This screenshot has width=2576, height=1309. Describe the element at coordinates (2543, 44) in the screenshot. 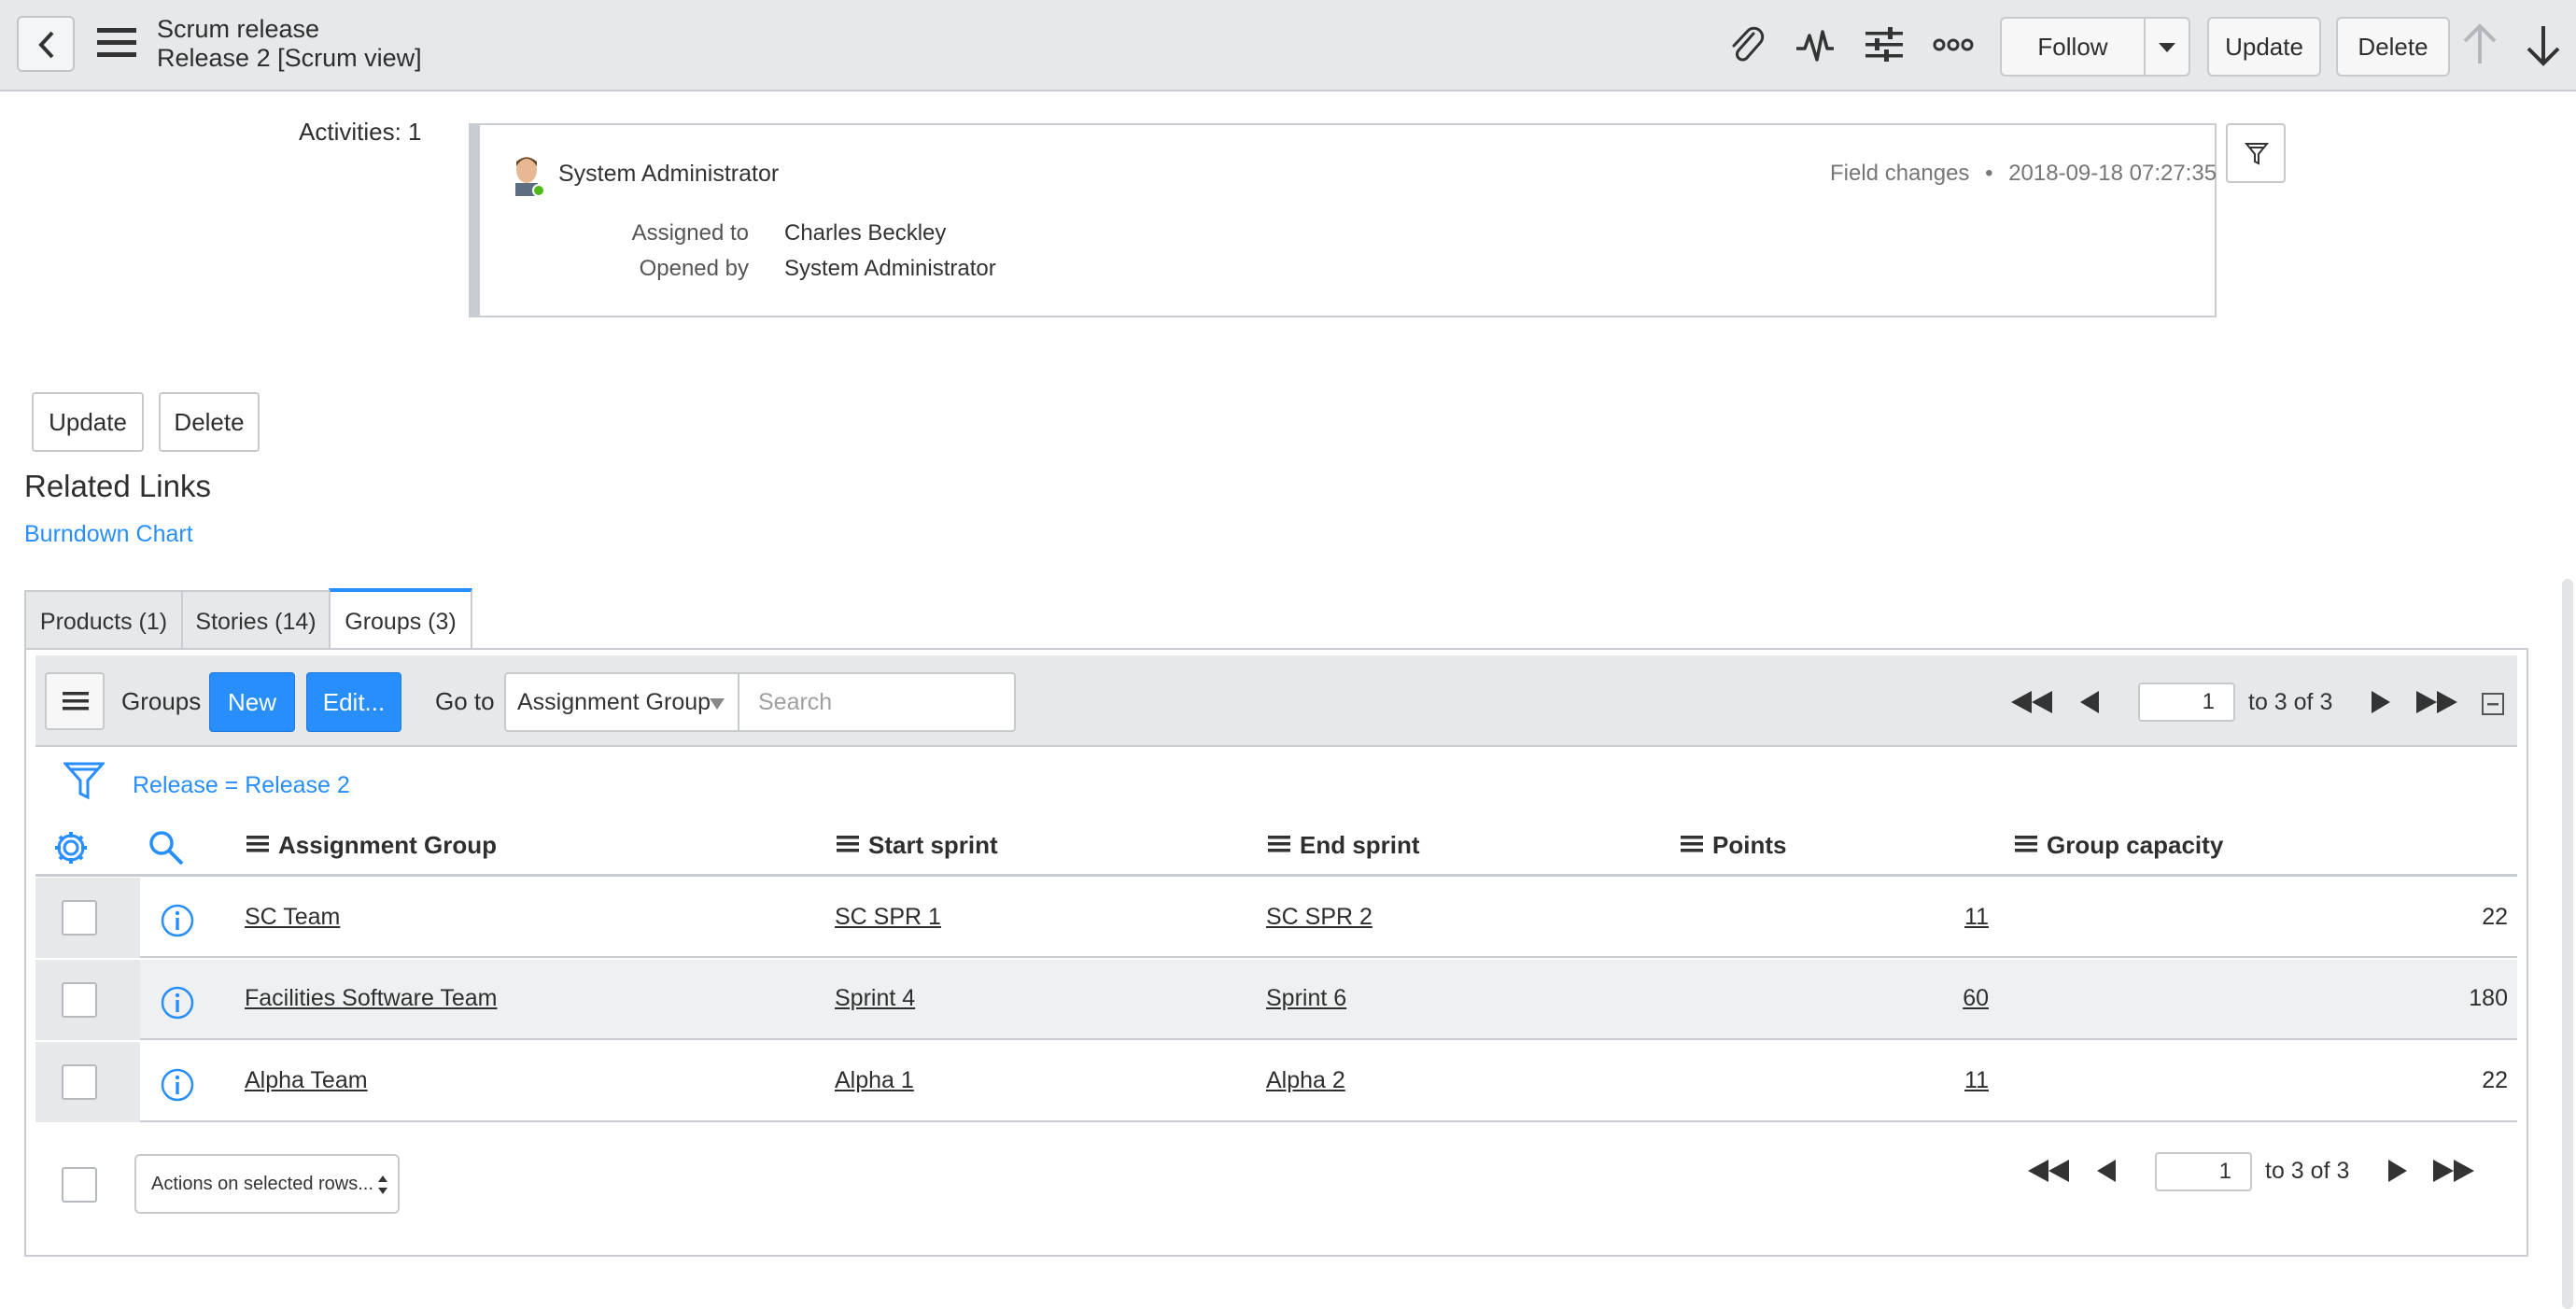

I see `next-record-icon` at that location.